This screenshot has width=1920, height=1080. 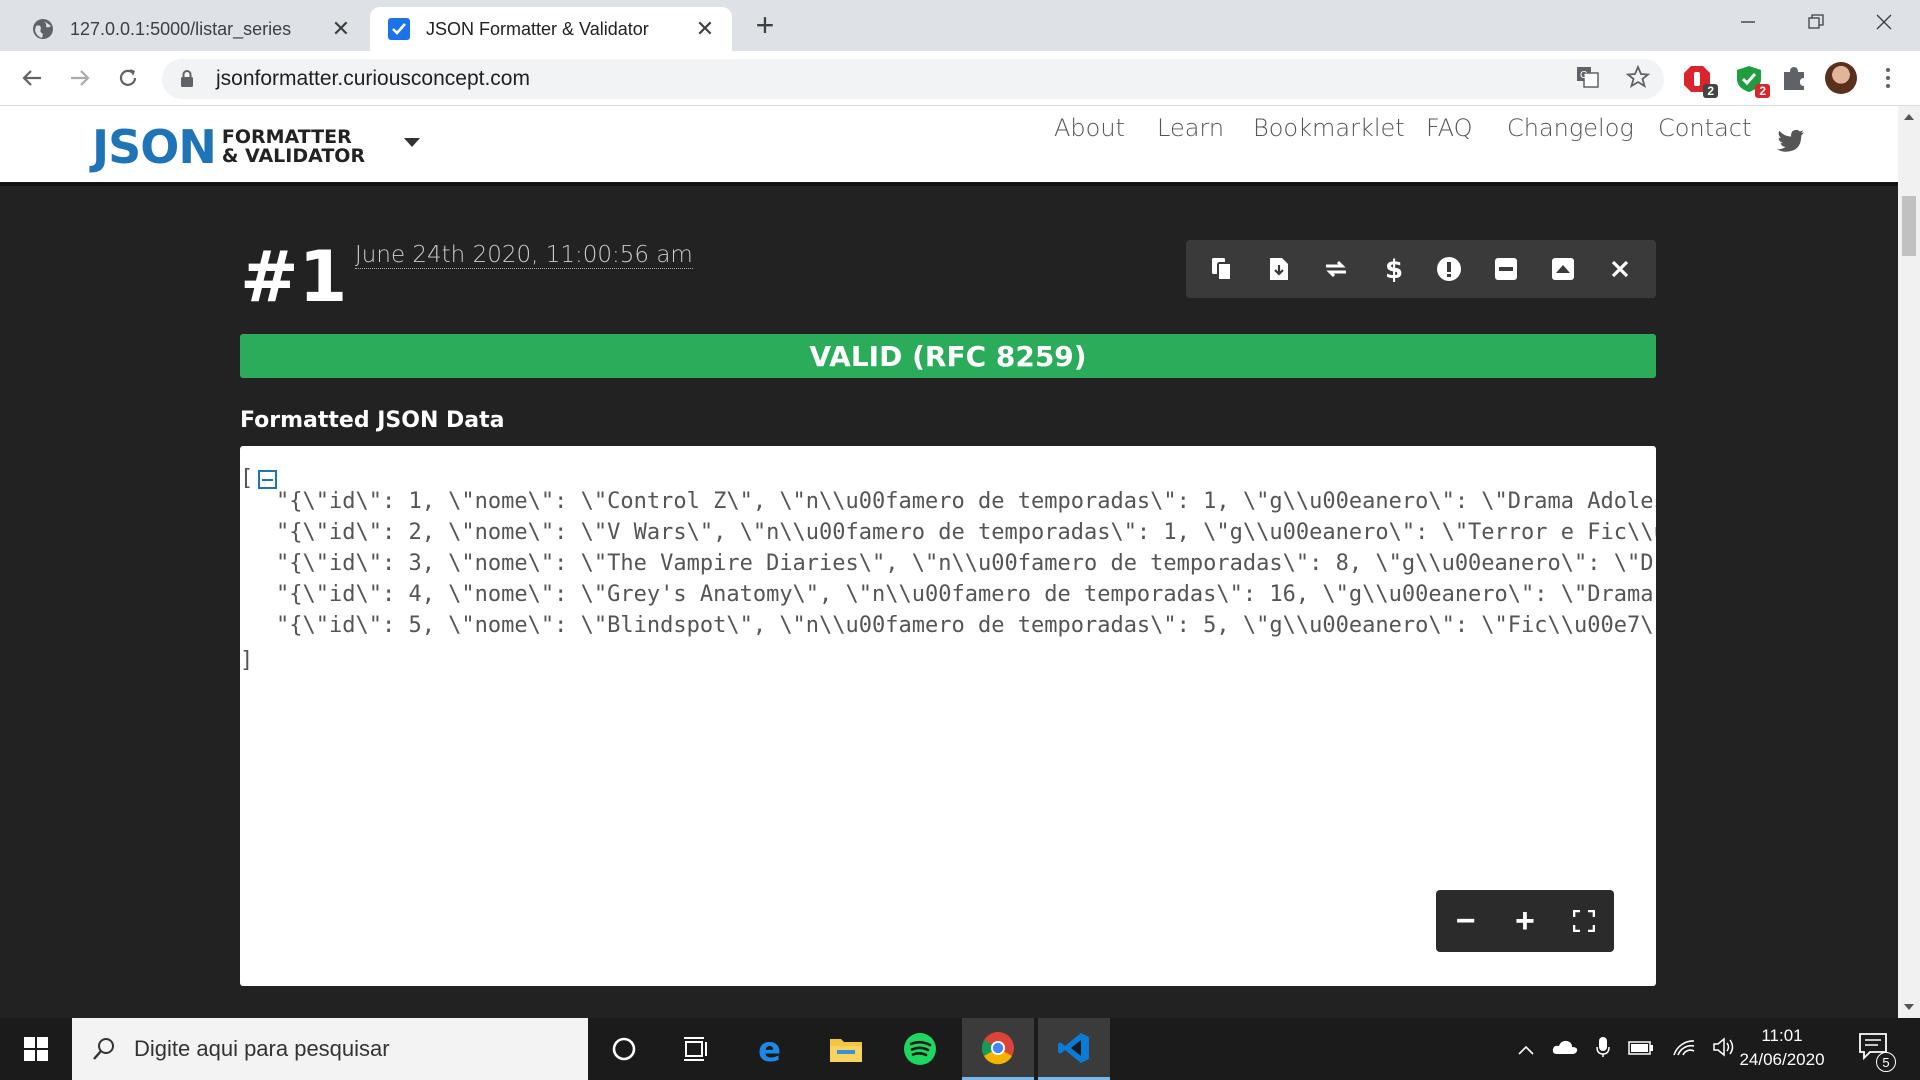 What do you see at coordinates (1641, 1049) in the screenshot?
I see `battery-icon` at bounding box center [1641, 1049].